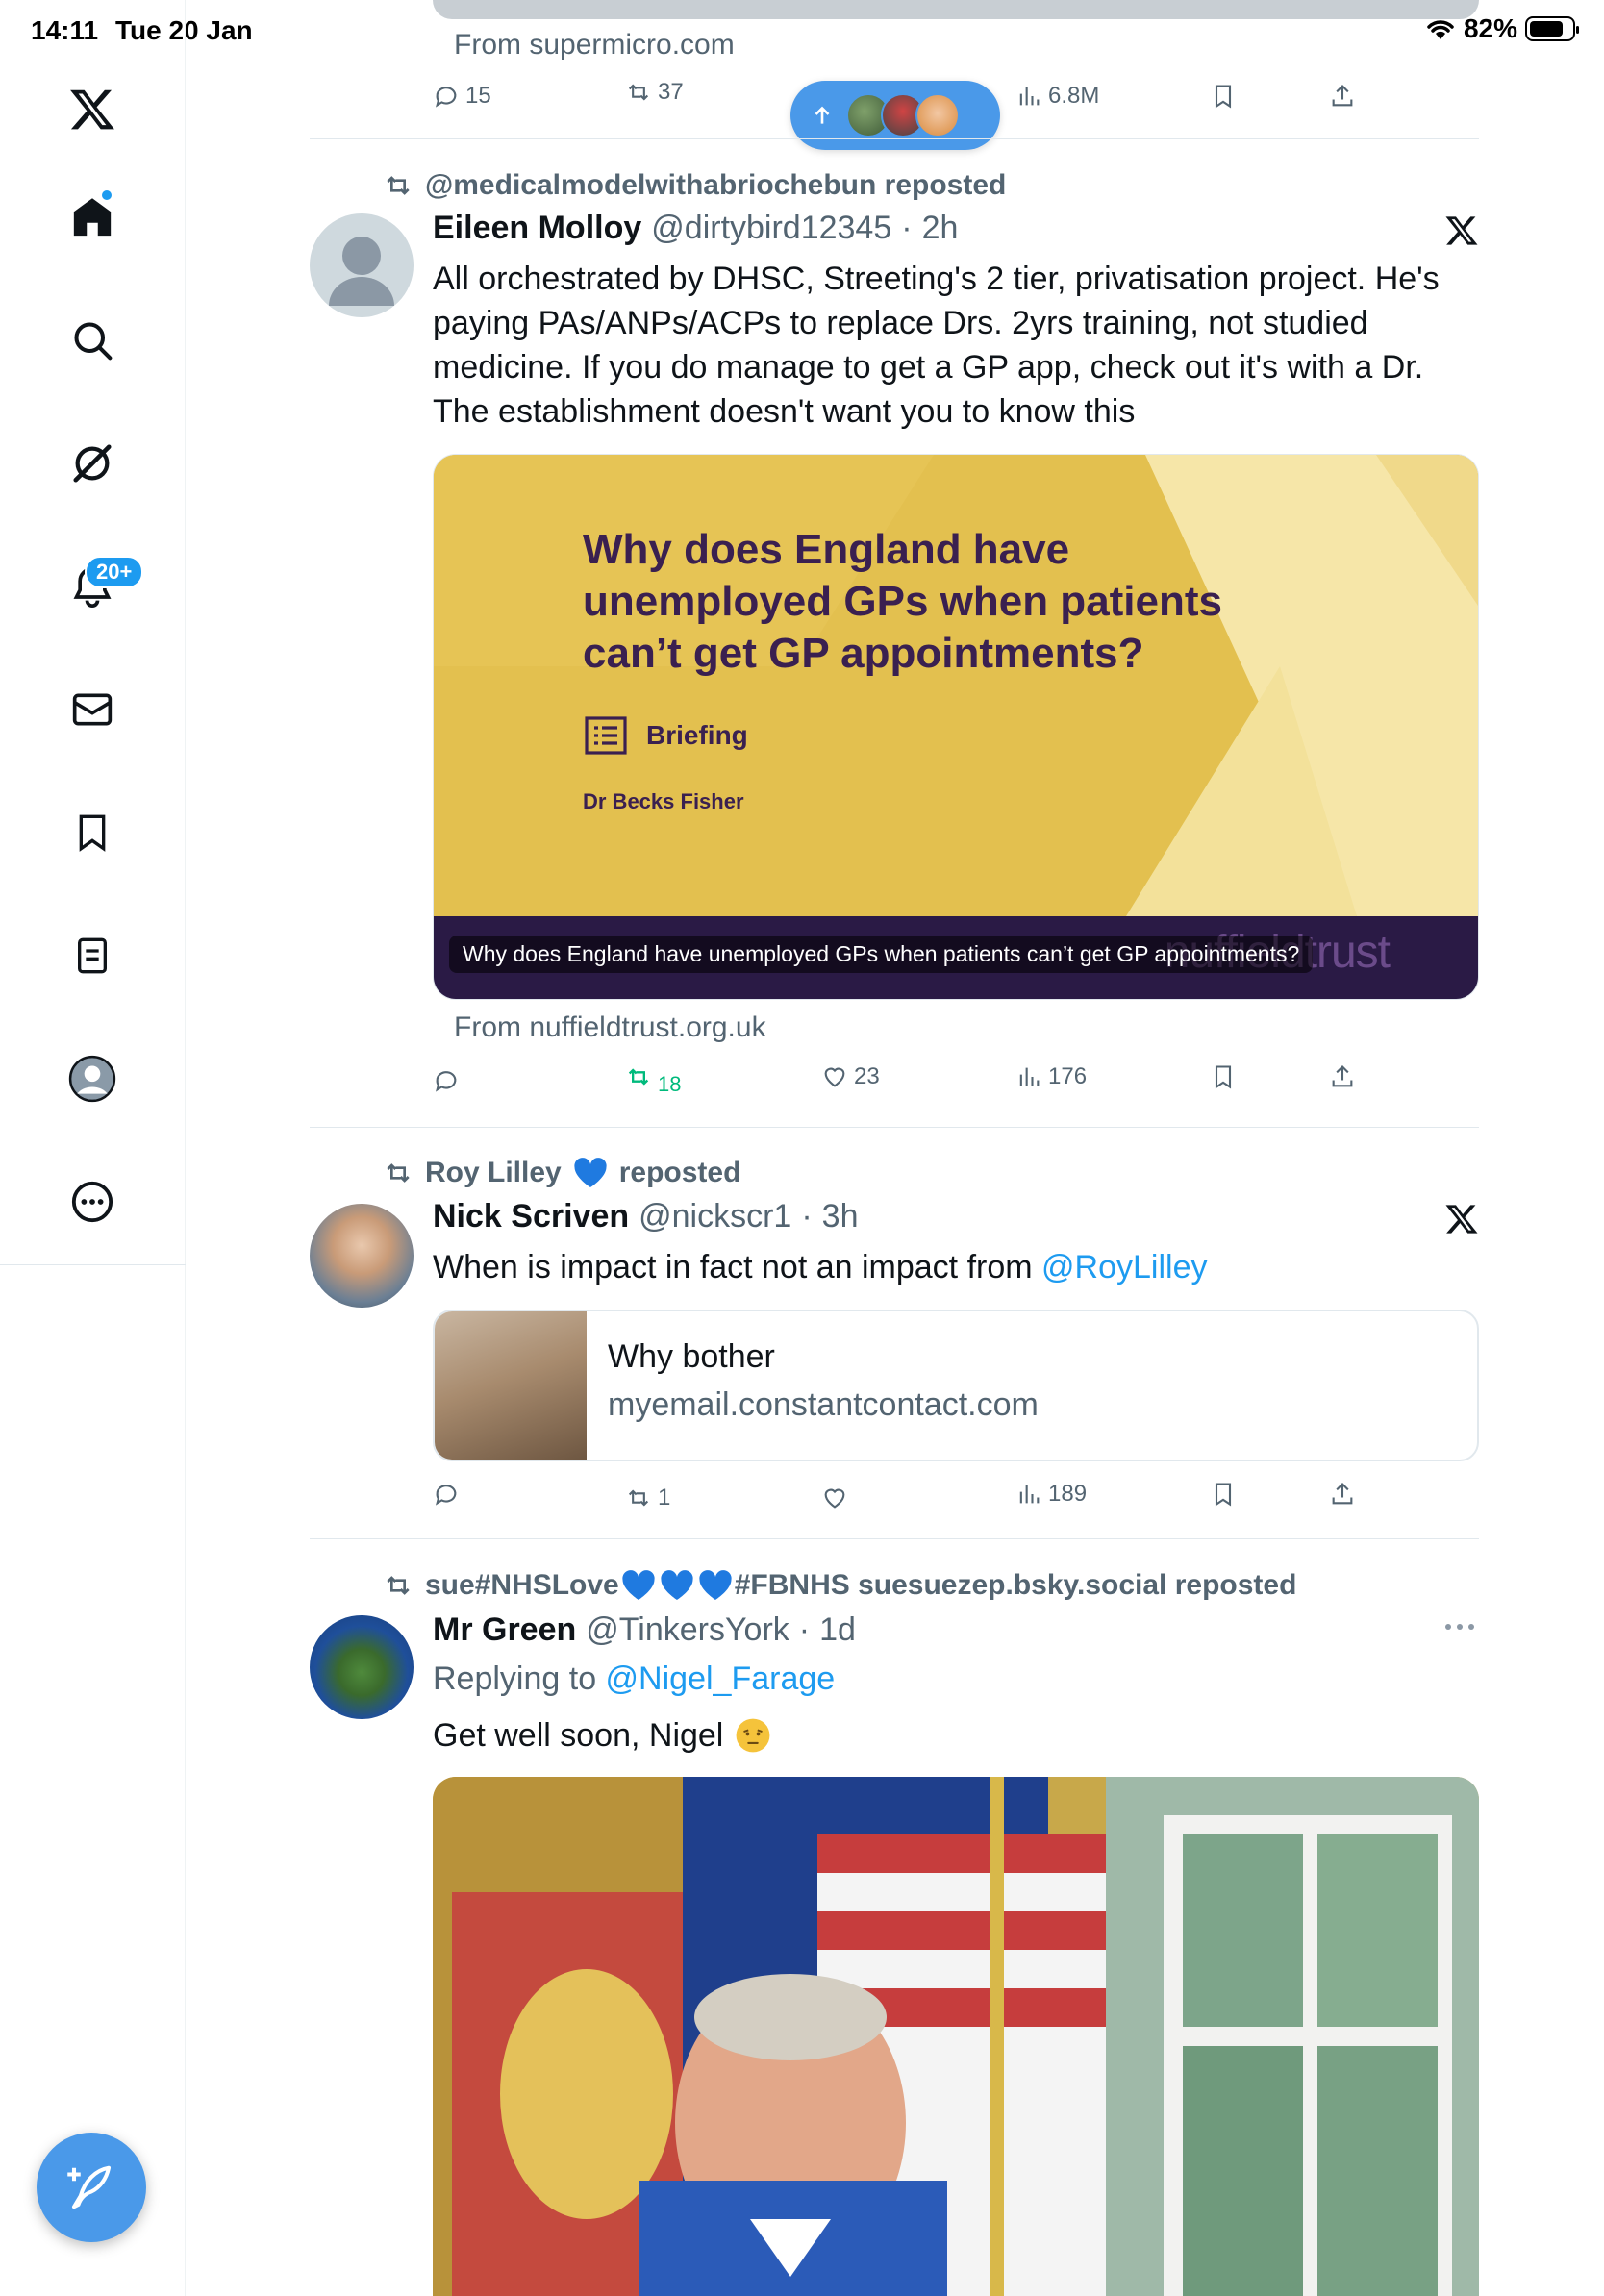 This screenshot has width=1604, height=2296. I want to click on views-count: 6.8M, so click(1074, 96).